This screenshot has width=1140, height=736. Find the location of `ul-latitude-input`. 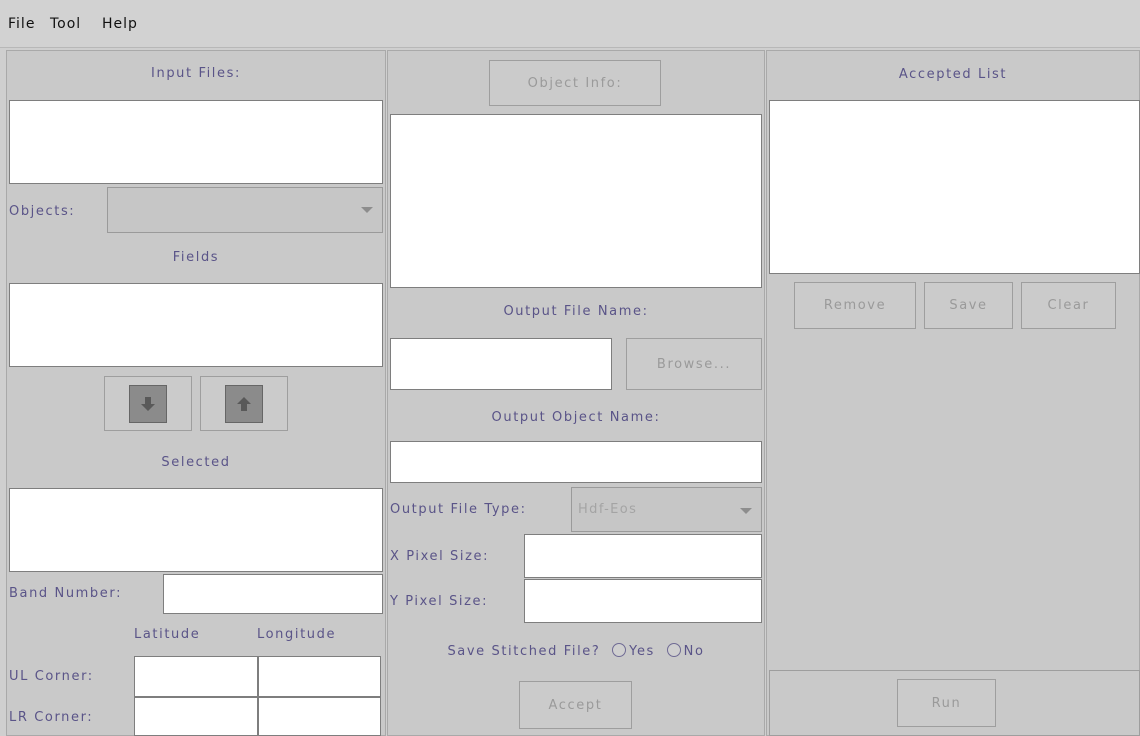

ul-latitude-input is located at coordinates (196, 676).